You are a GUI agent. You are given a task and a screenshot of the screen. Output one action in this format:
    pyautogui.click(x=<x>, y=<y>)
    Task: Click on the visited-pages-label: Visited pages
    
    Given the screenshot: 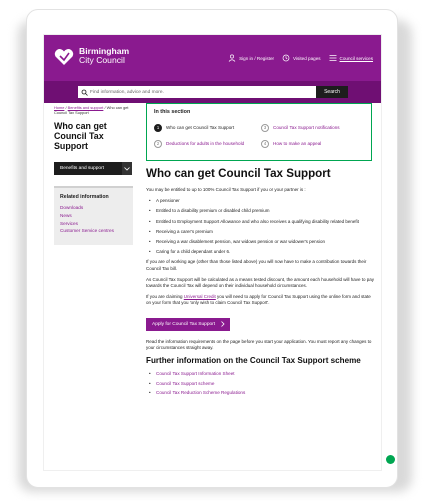 What is the action you would take?
    pyautogui.click(x=307, y=58)
    